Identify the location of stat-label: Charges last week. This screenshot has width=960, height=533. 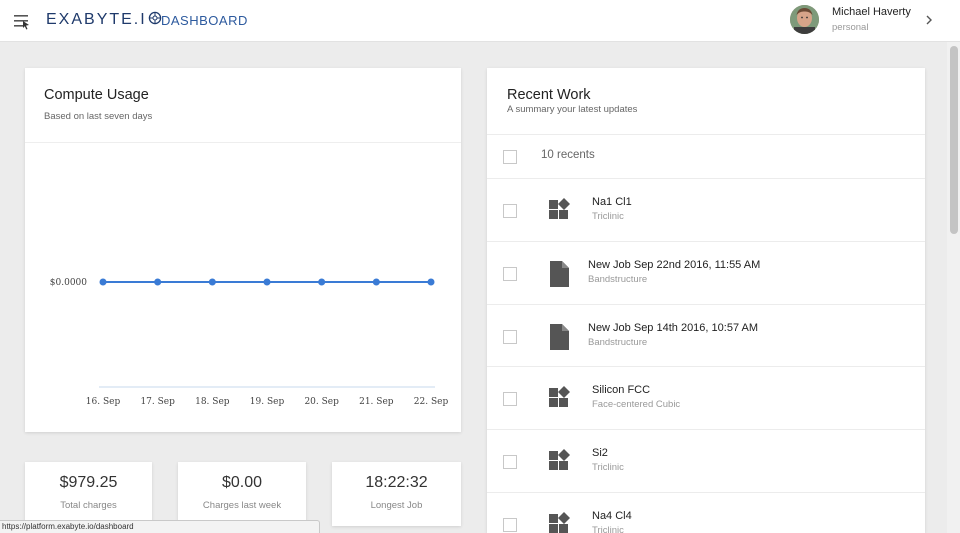
(242, 505).